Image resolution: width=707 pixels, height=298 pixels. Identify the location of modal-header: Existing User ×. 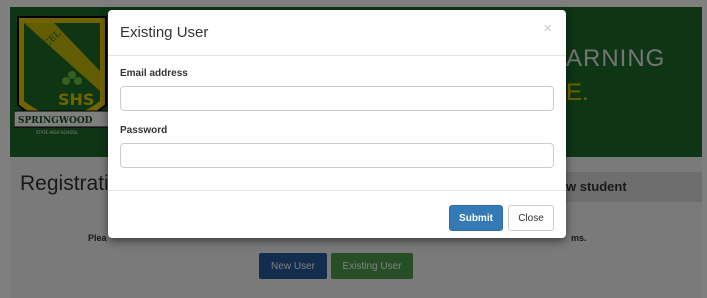
(337, 33).